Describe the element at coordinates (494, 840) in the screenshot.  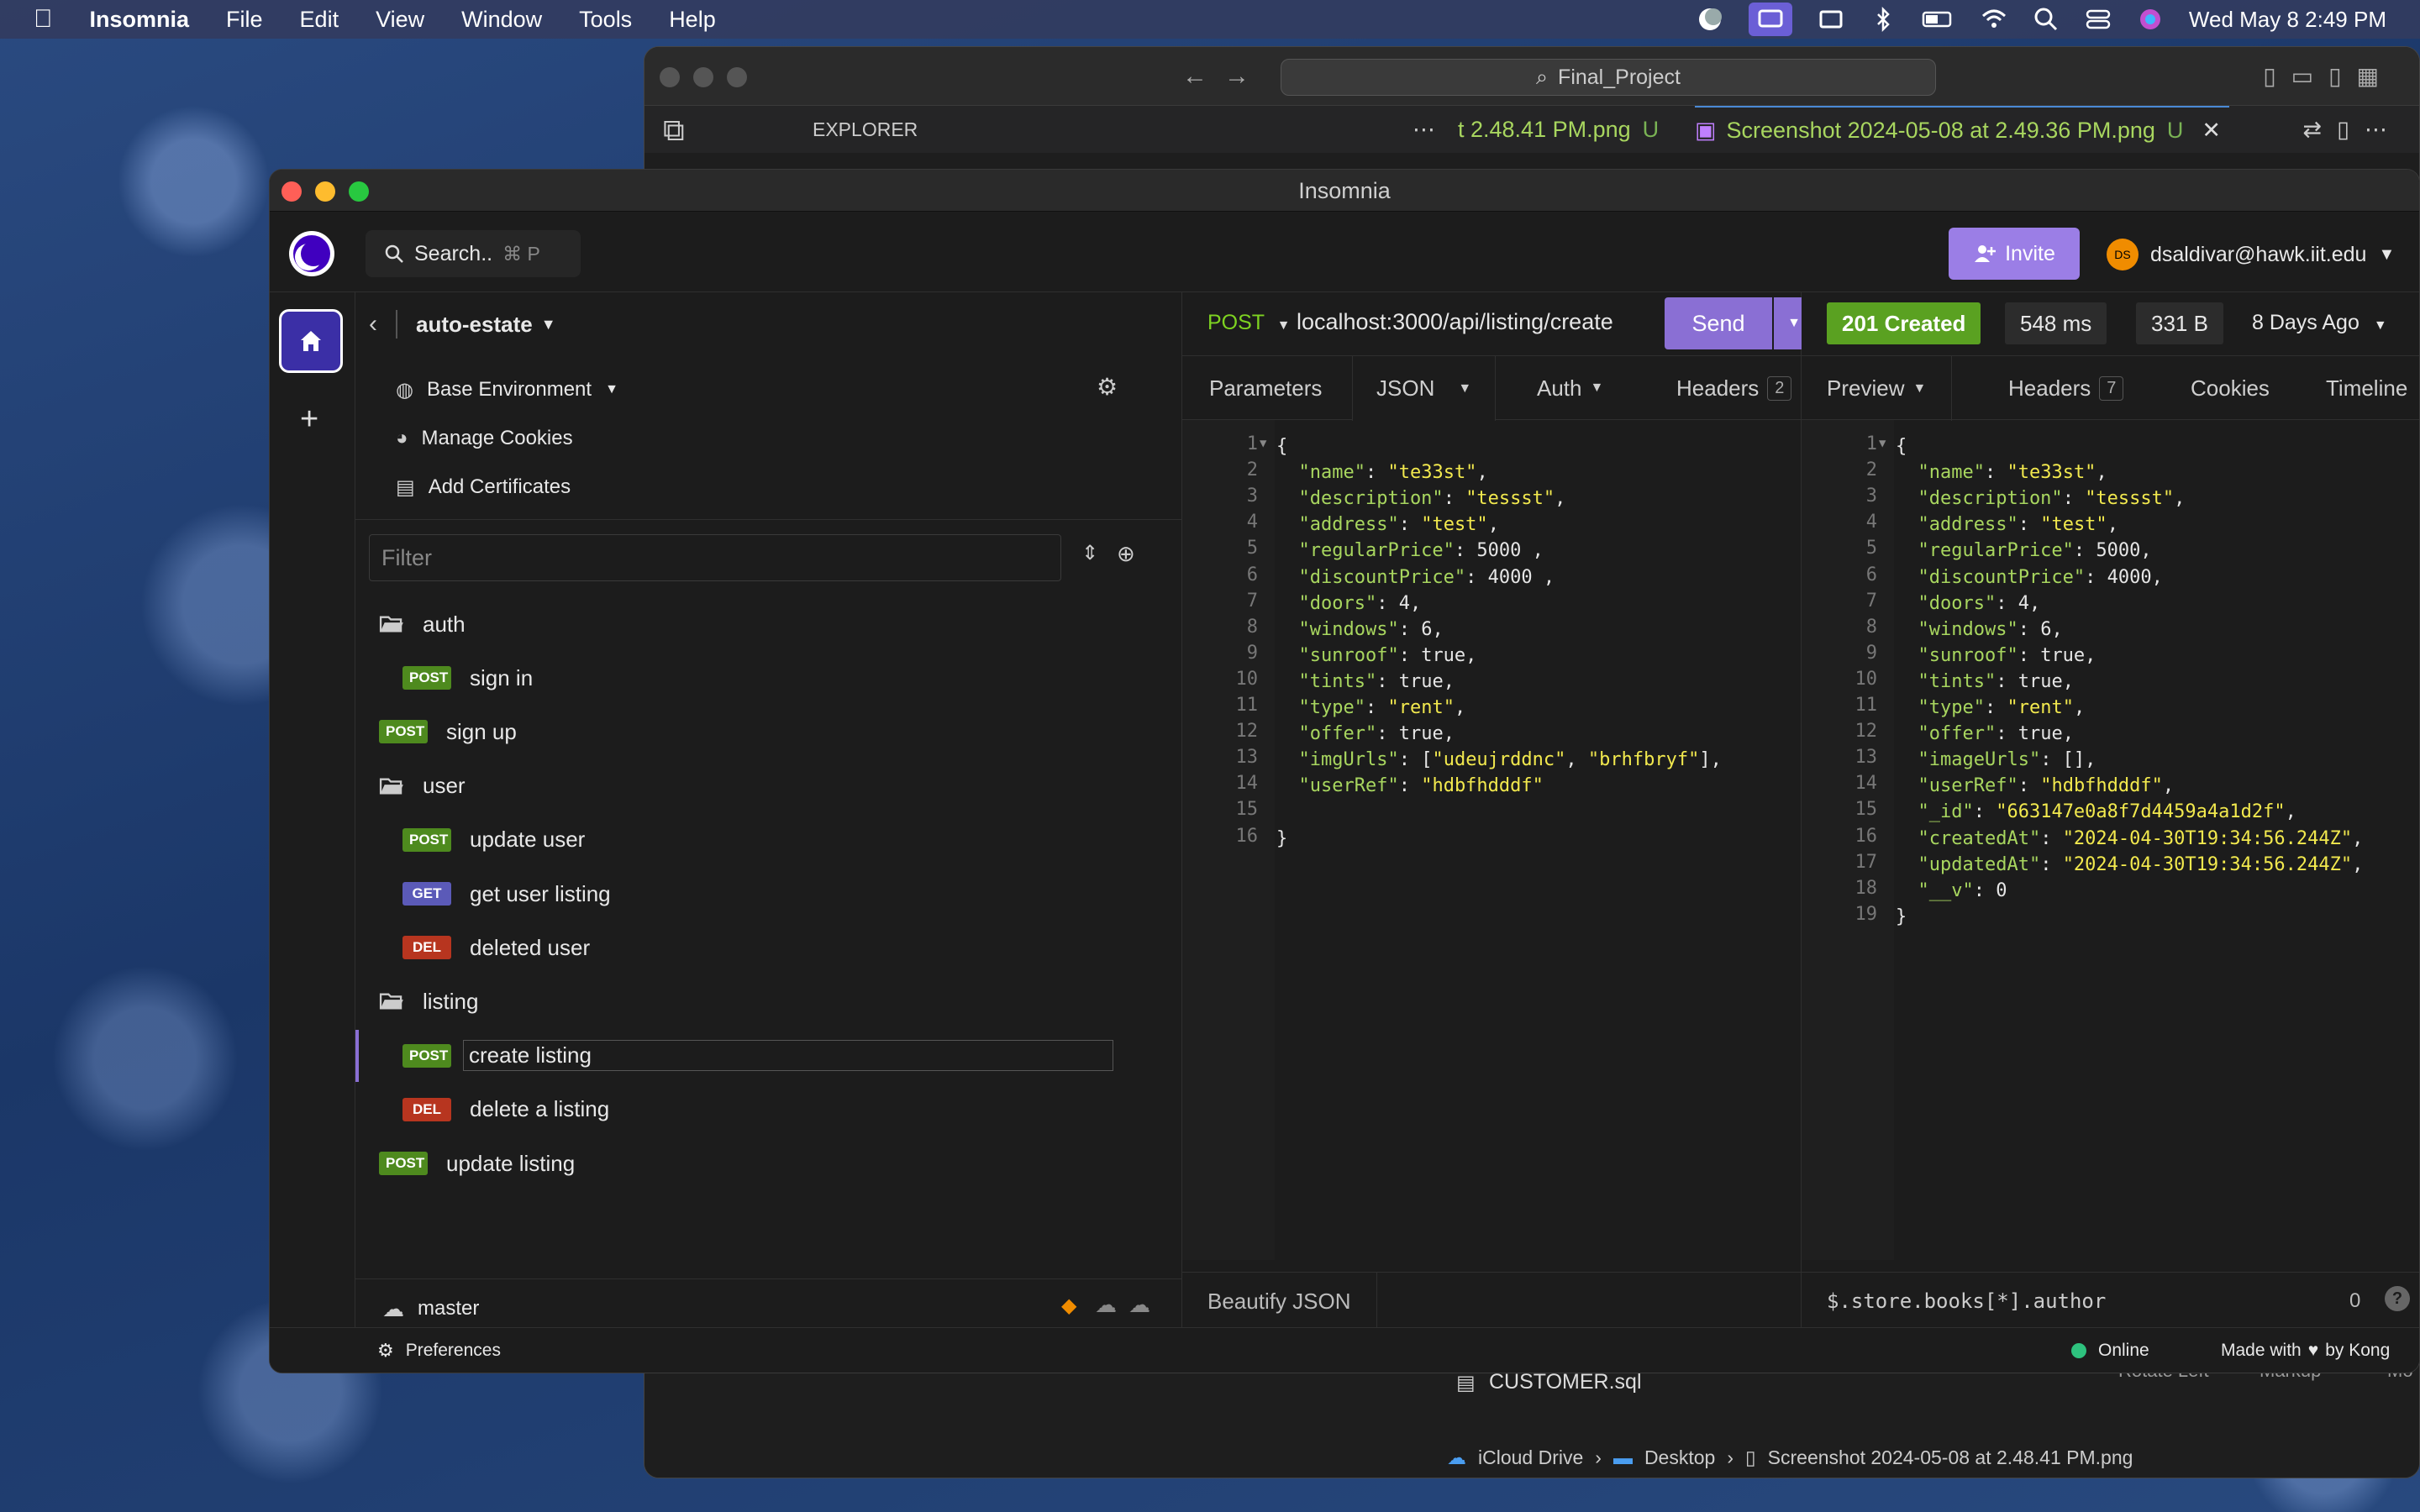
I see `request-item: POST update user` at that location.